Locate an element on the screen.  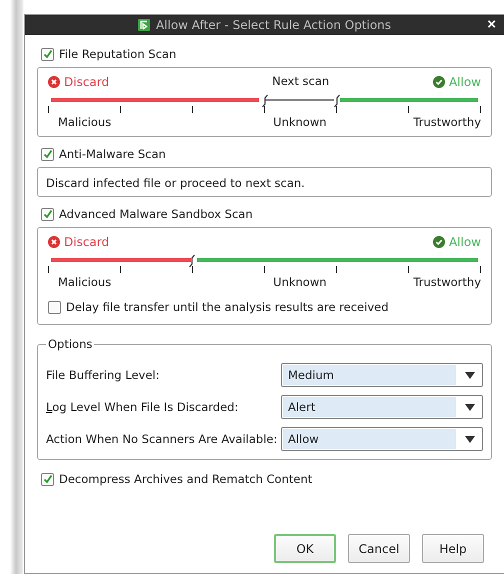
dialog-button: Cancel is located at coordinates (379, 548).